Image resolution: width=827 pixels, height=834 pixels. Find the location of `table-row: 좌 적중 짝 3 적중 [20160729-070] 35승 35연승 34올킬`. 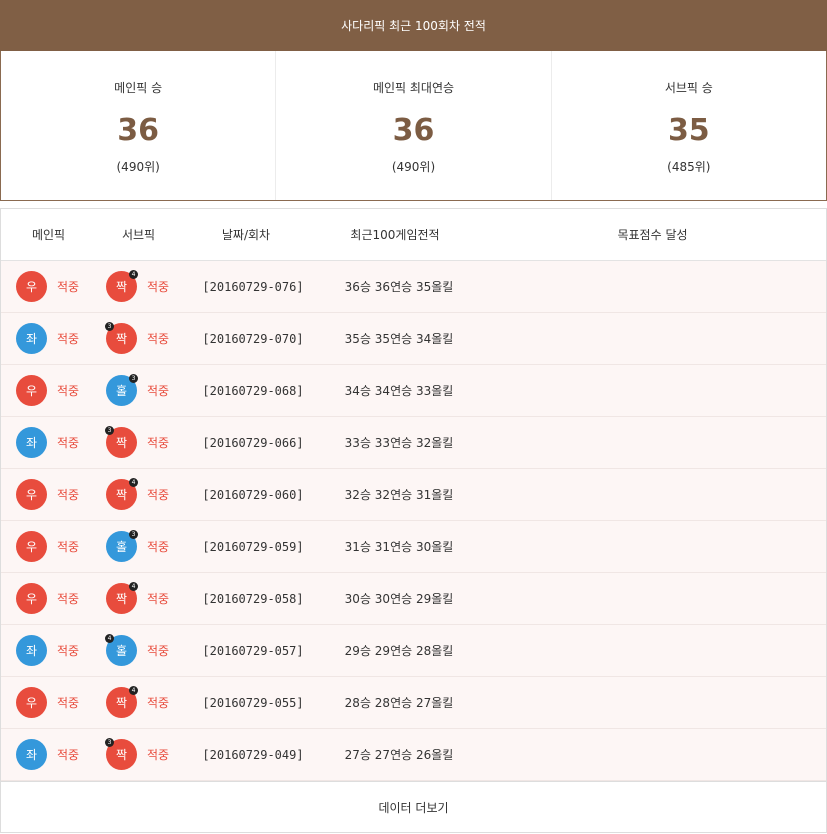

table-row: 좌 적중 짝 3 적중 [20160729-070] 35승 35연승 34올킬 is located at coordinates (413, 339).